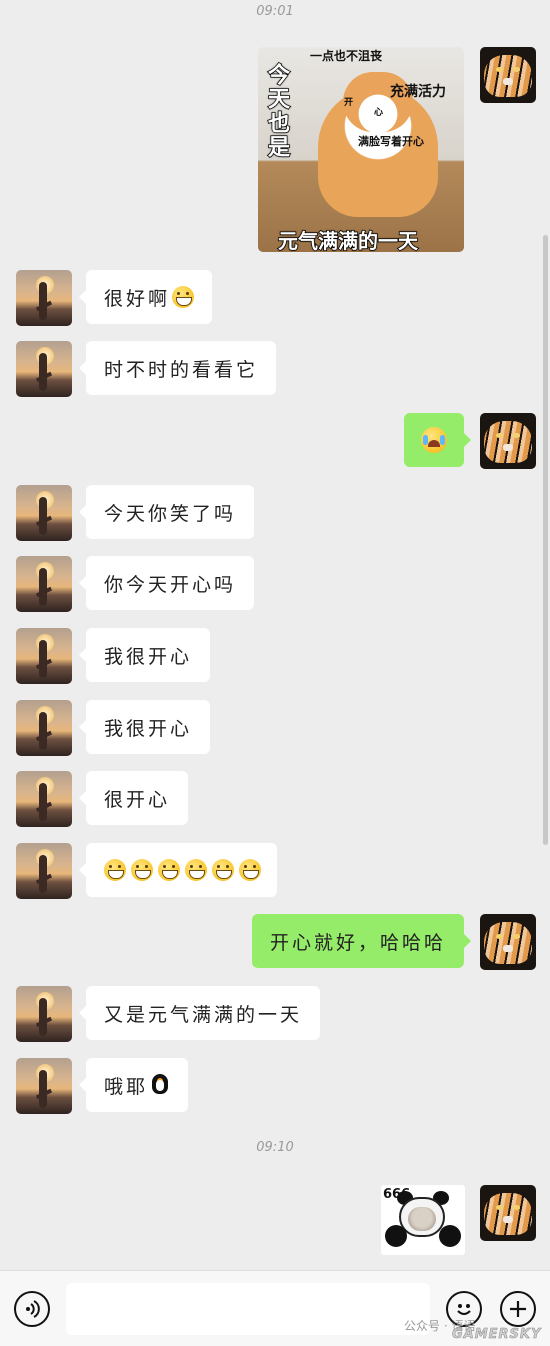  What do you see at coordinates (348, 240) in the screenshot?
I see `sticker-text-bottom: 元气满满的一天` at bounding box center [348, 240].